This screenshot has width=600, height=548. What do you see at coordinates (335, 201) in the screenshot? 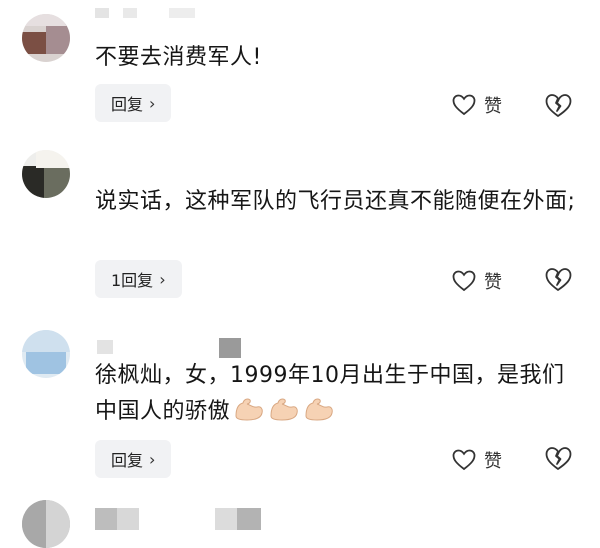
I see `comment-text: 说实话，这种军队的飞行员还真不能随便在外面;` at bounding box center [335, 201].